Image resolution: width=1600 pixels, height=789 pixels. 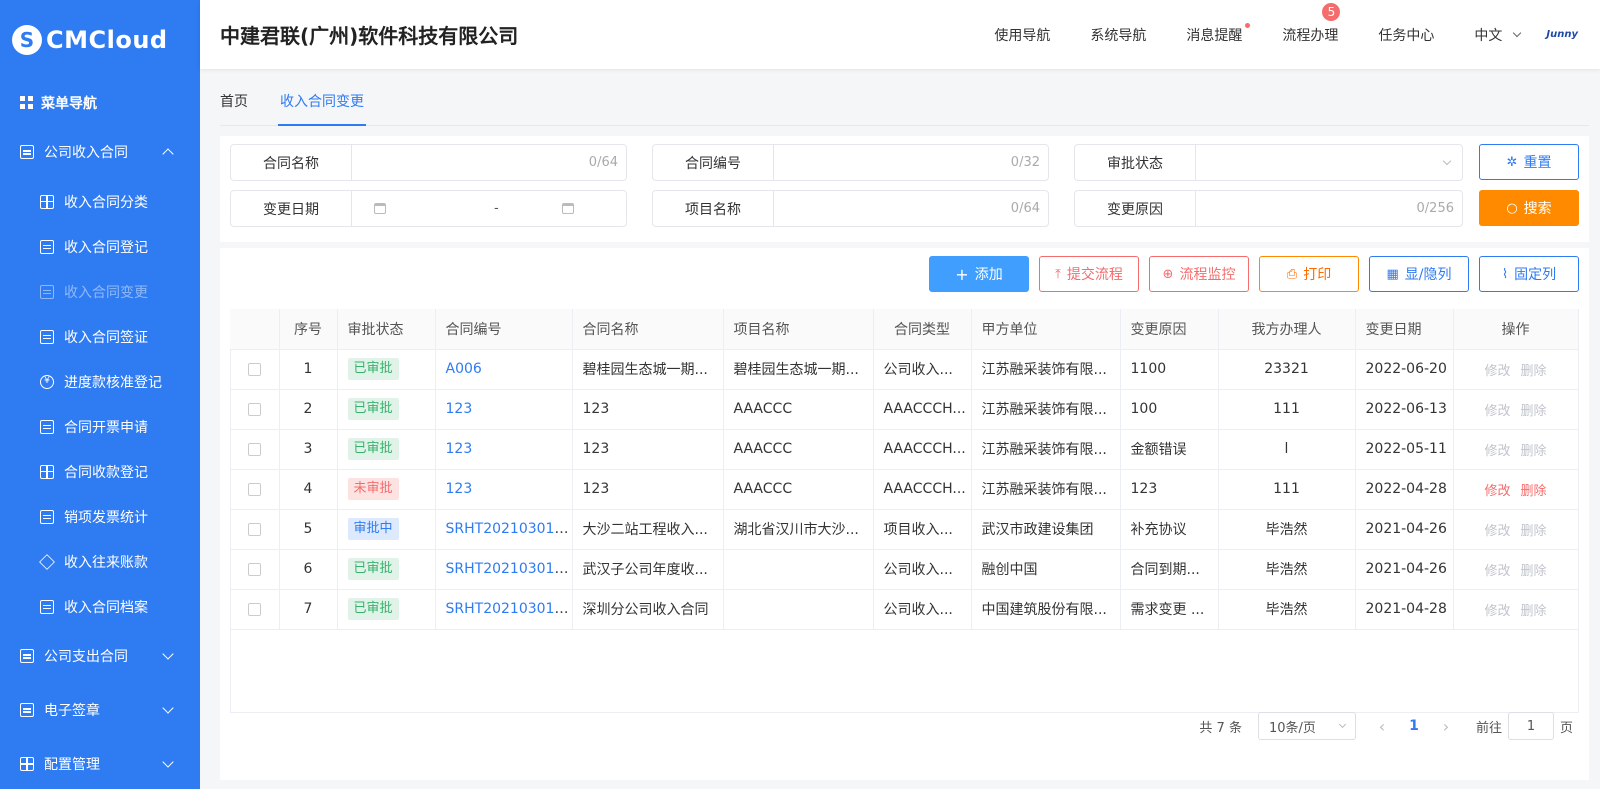 I want to click on prev-page-icon: ‹, so click(x=1382, y=726).